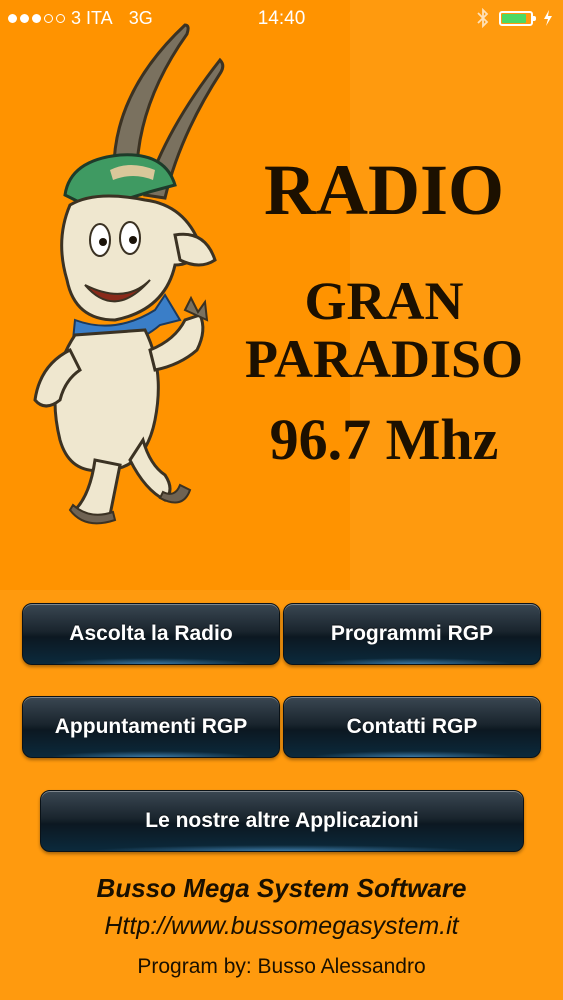  I want to click on battery-fill, so click(514, 18).